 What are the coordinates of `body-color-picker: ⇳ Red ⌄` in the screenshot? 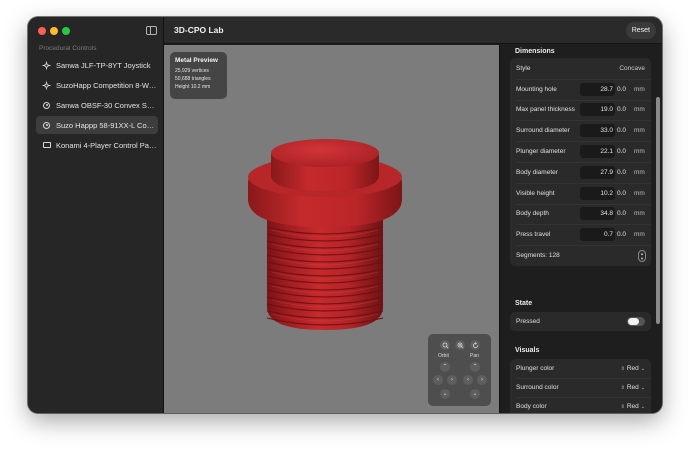 It's located at (633, 406).